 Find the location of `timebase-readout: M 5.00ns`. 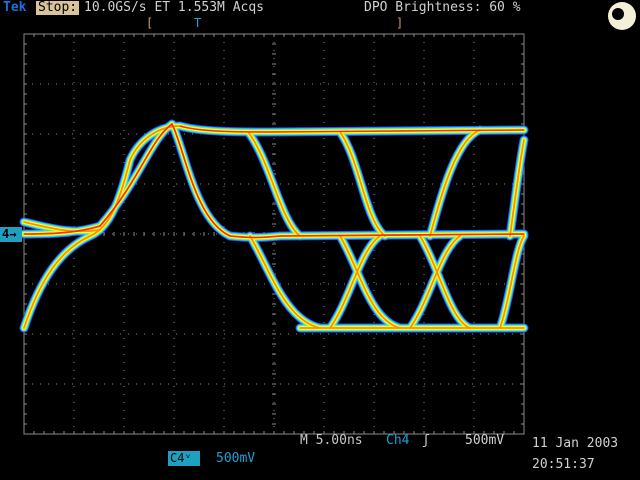

timebase-readout: M 5.00ns is located at coordinates (331, 440).